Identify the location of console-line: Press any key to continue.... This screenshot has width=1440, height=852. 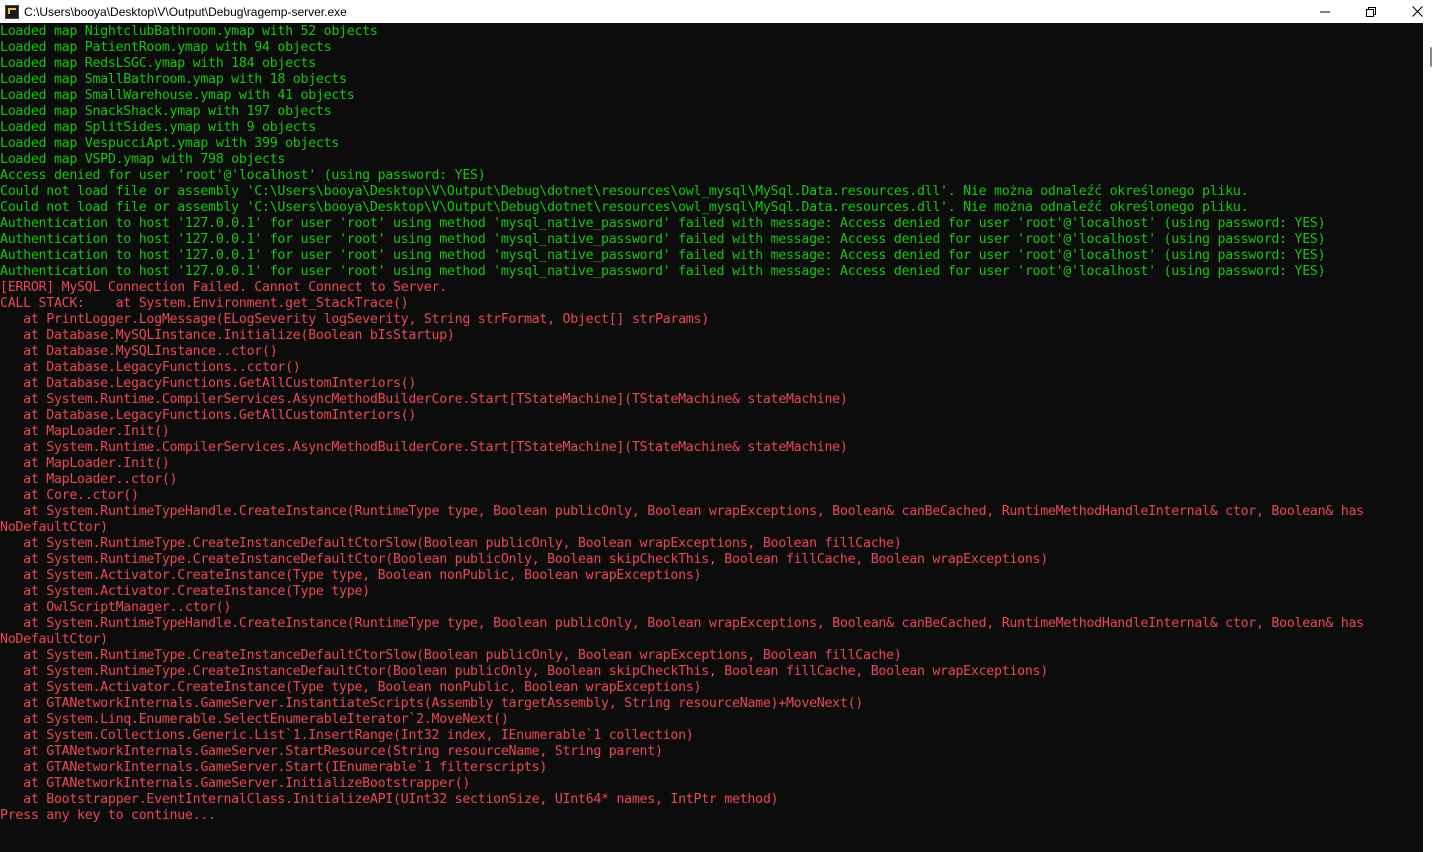
(108, 815).